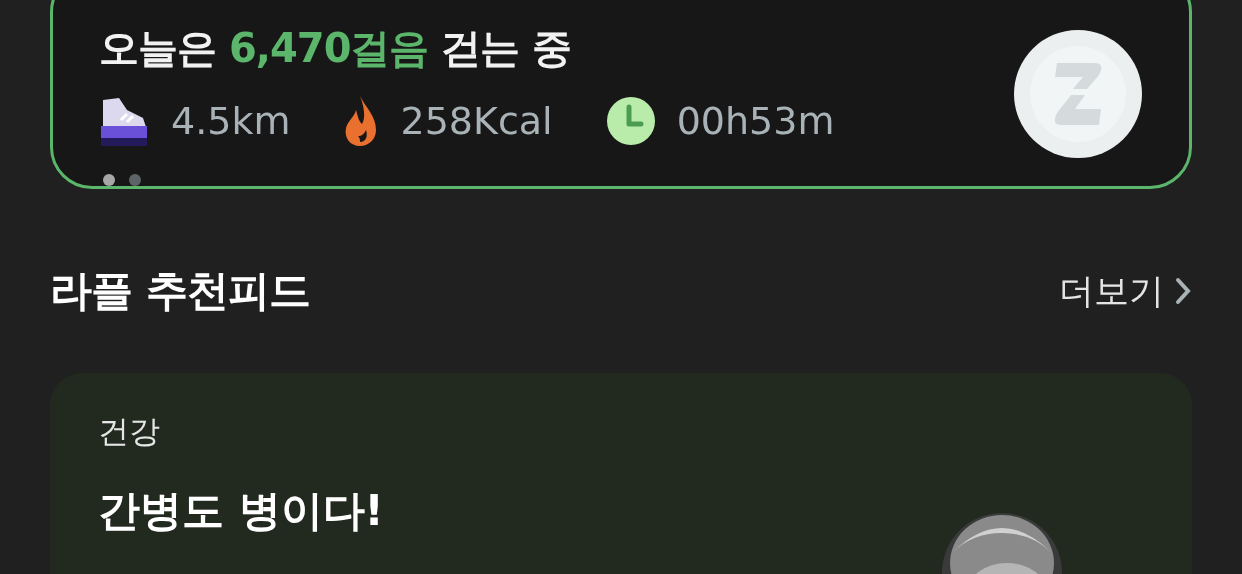  What do you see at coordinates (129, 431) in the screenshot?
I see `category-label: 건강` at bounding box center [129, 431].